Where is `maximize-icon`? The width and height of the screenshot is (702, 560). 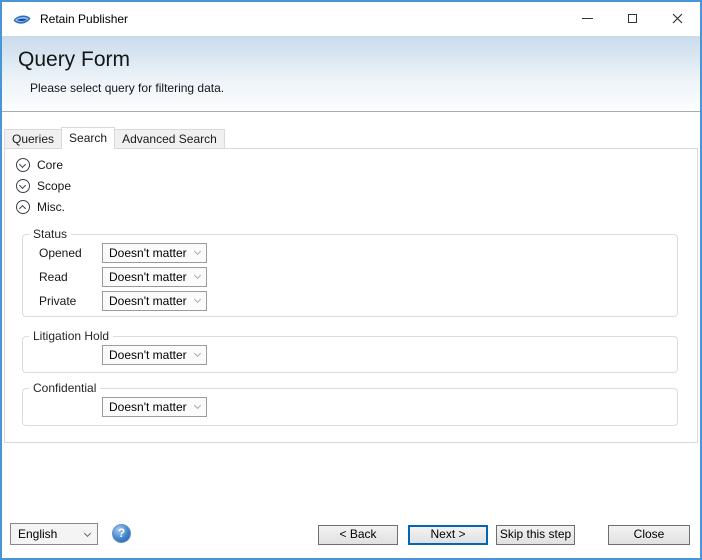 maximize-icon is located at coordinates (632, 18).